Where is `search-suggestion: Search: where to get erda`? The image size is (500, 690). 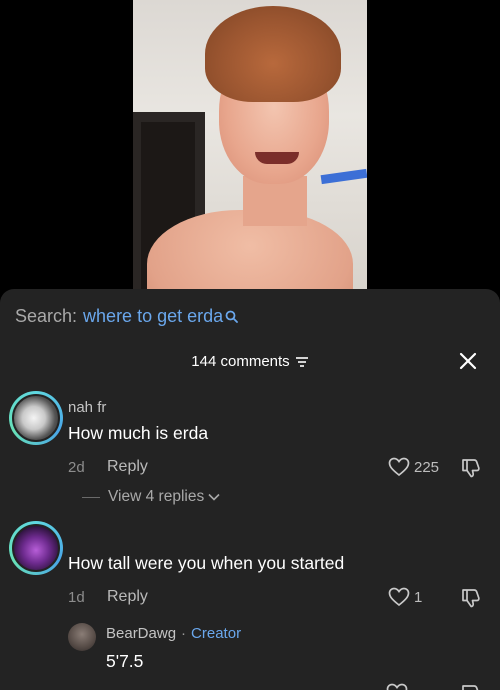 search-suggestion: Search: where to get erda is located at coordinates (127, 316).